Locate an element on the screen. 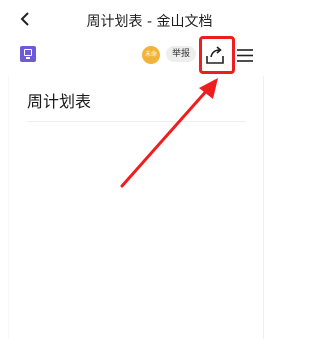 The image size is (320, 339). menu-icon is located at coordinates (245, 55).